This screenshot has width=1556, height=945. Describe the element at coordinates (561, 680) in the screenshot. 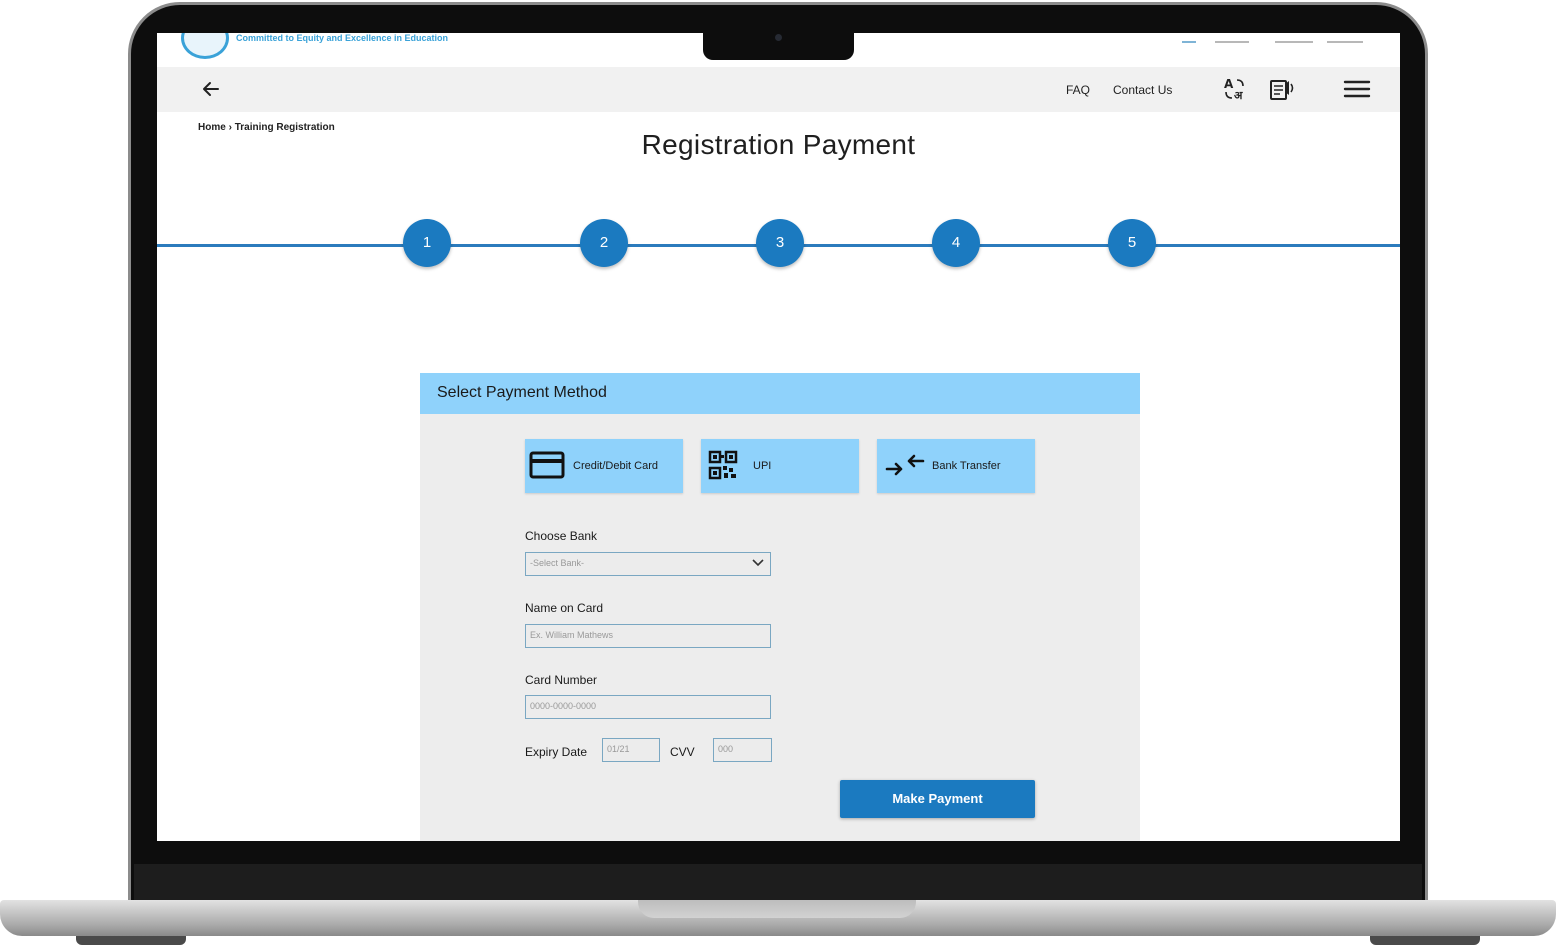

I see `card-number-label: Card Number` at that location.